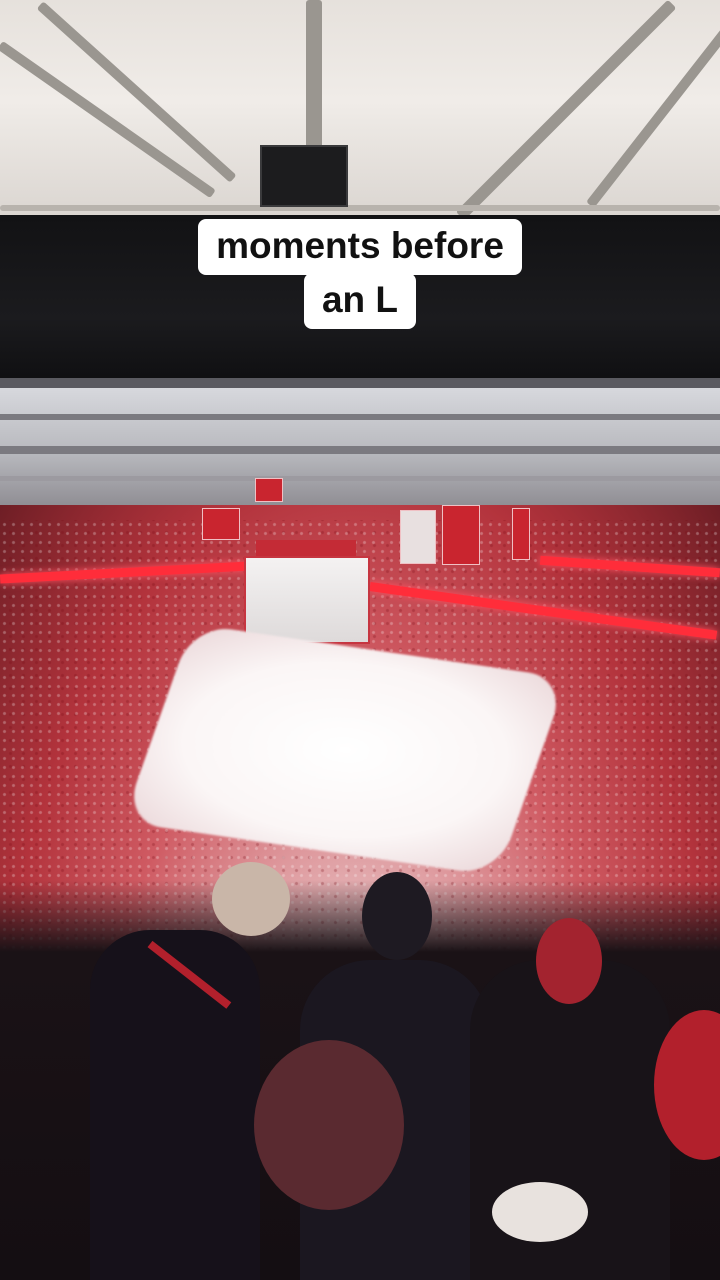 This screenshot has width=720, height=1280. What do you see at coordinates (360, 383) in the screenshot?
I see `fascia-edge` at bounding box center [360, 383].